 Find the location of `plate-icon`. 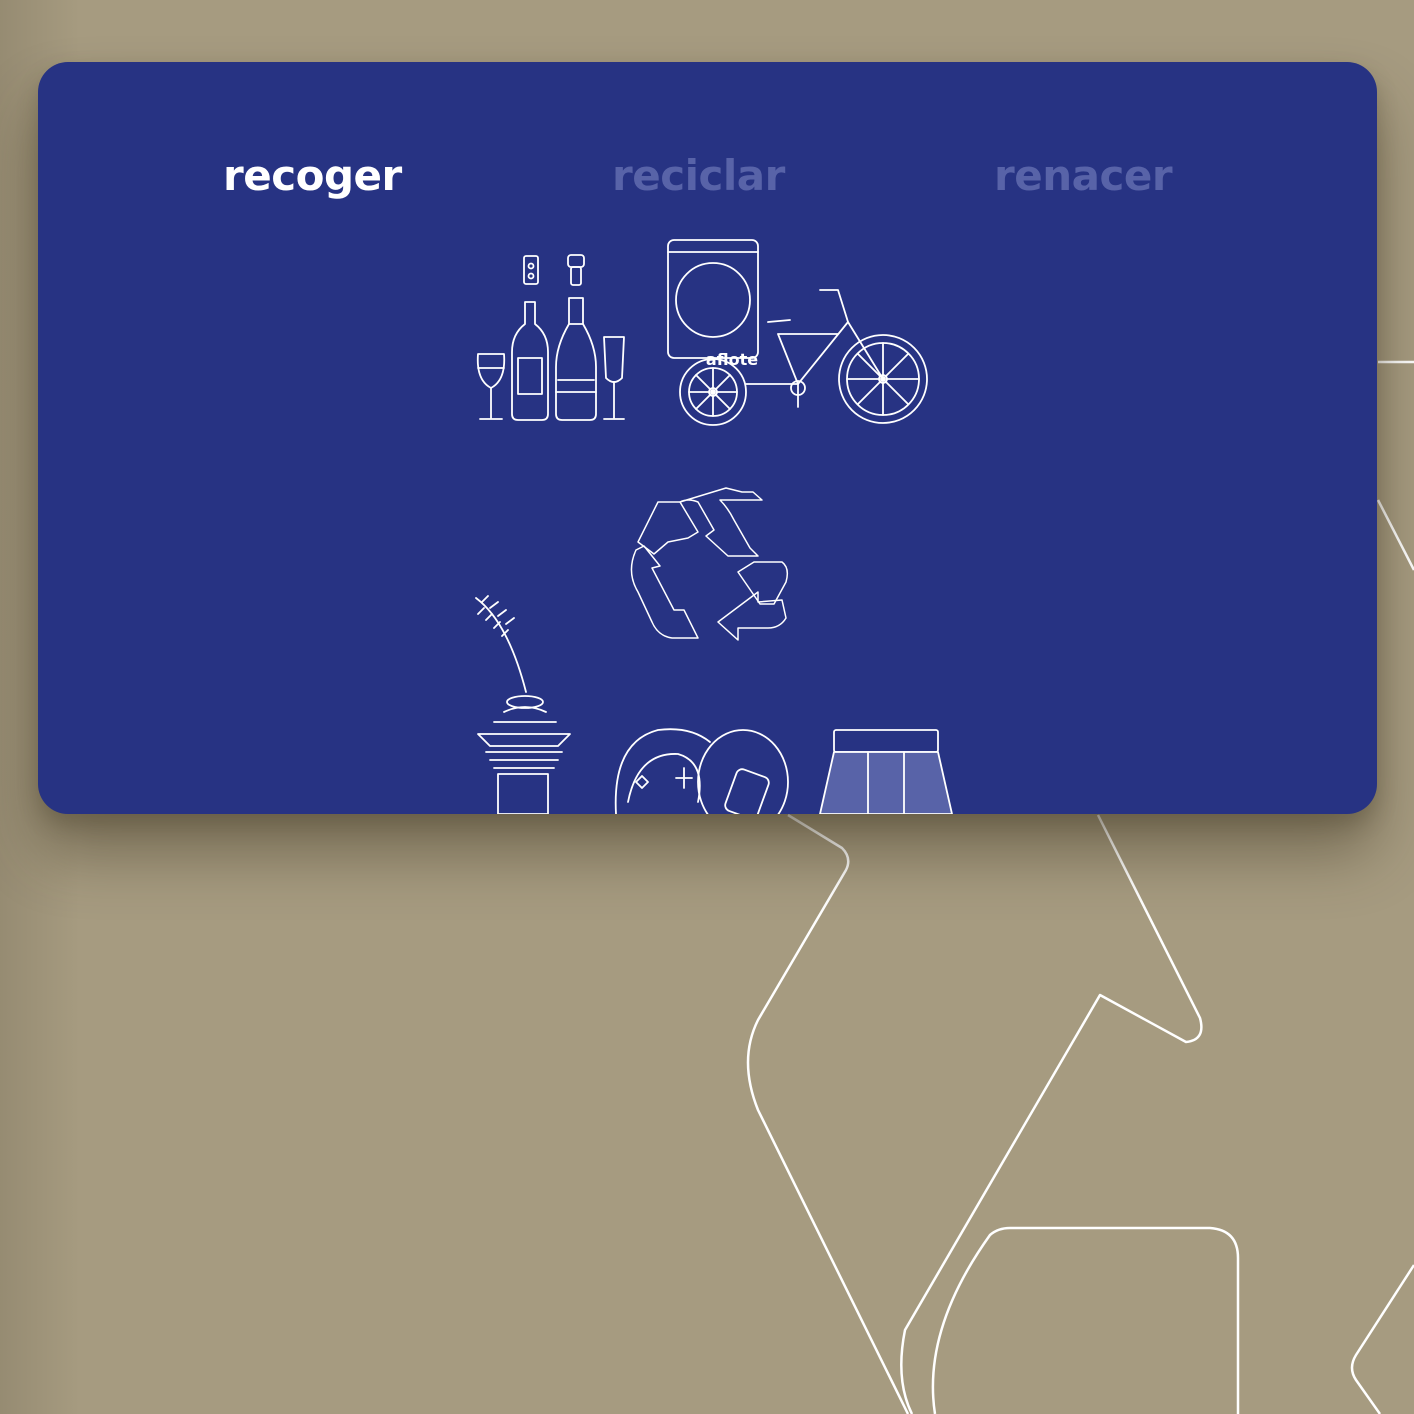

plate-icon is located at coordinates (701, 771).